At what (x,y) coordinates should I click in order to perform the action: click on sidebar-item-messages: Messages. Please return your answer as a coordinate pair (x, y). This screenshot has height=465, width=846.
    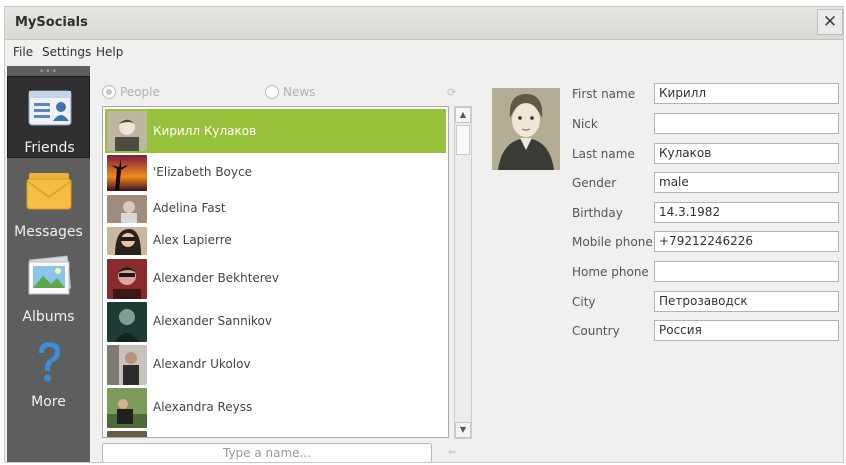
    Looking at the image, I should click on (48, 202).